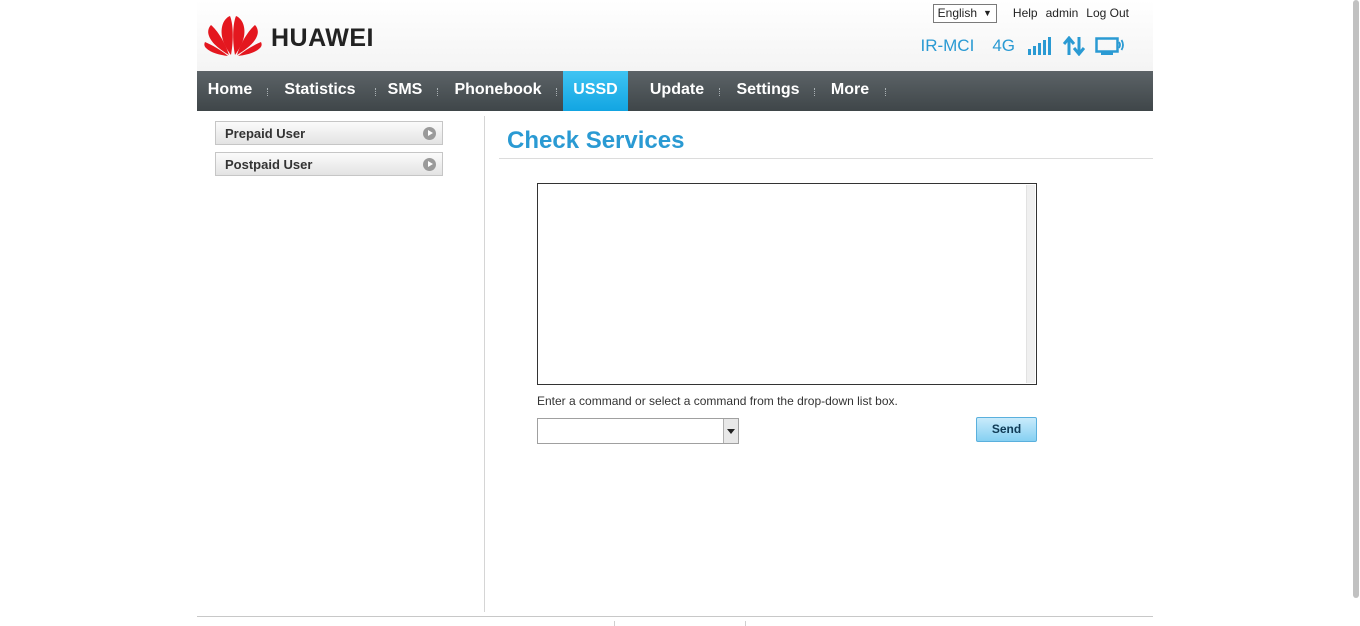  I want to click on footer-divider, so click(675, 616).